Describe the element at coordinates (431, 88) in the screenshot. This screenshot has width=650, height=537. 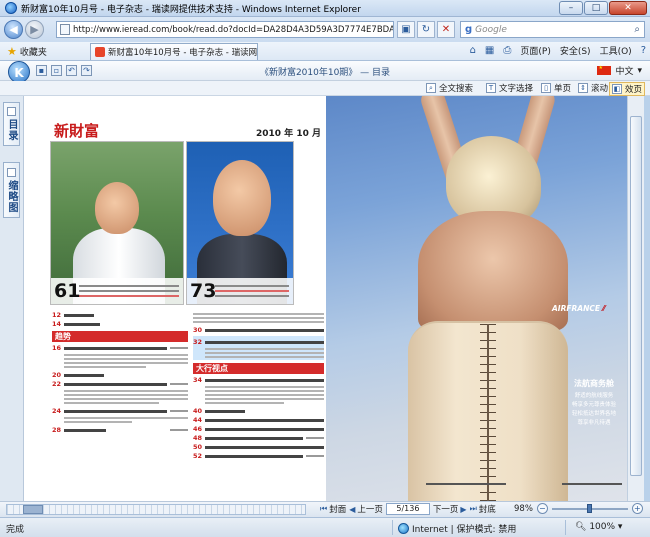
I see `search-doc-icon: ⌕` at that location.